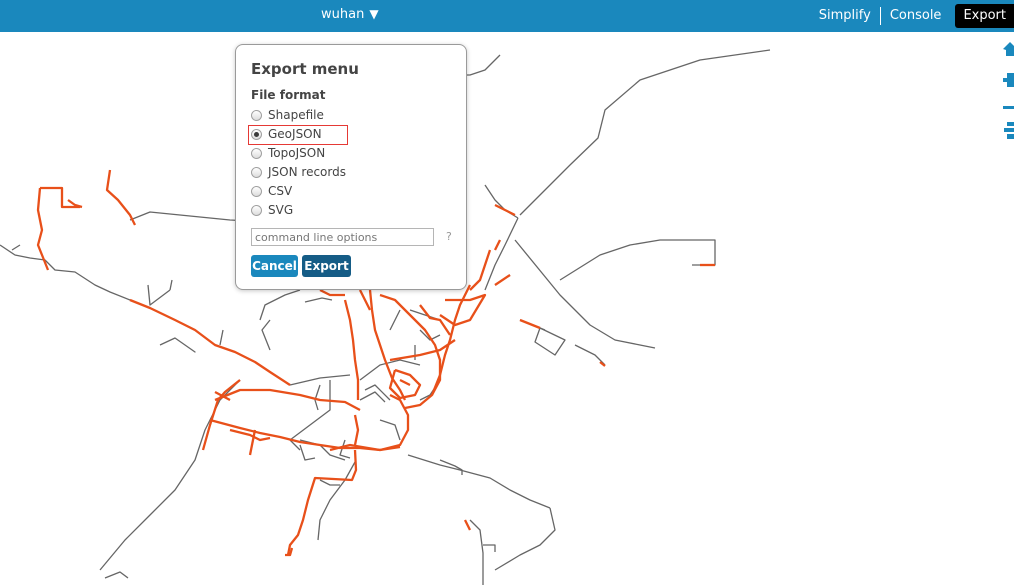  What do you see at coordinates (274, 266) in the screenshot?
I see `cancel-button: Cancel` at bounding box center [274, 266].